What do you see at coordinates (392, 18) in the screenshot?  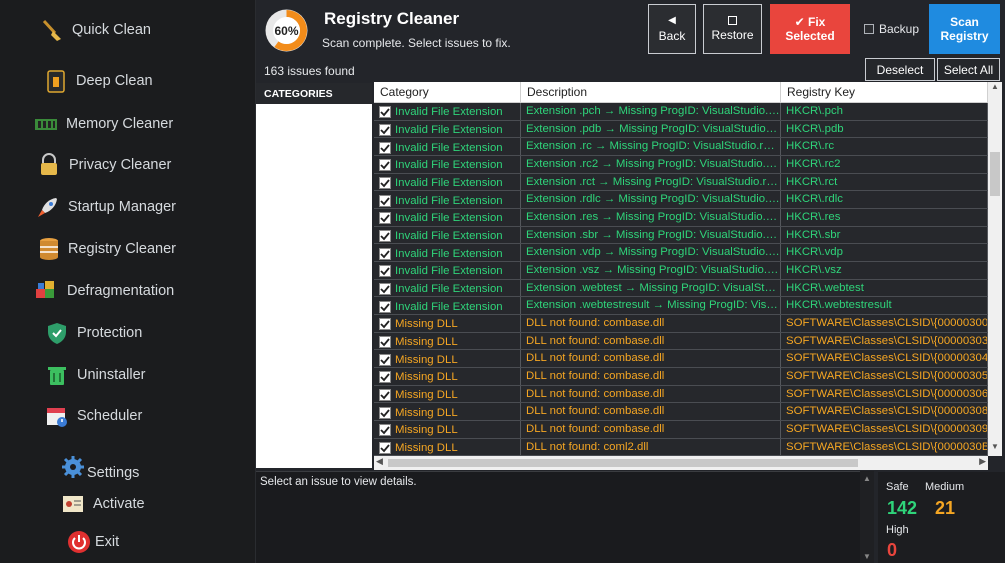 I see `page-title: Registry Cleaner` at bounding box center [392, 18].